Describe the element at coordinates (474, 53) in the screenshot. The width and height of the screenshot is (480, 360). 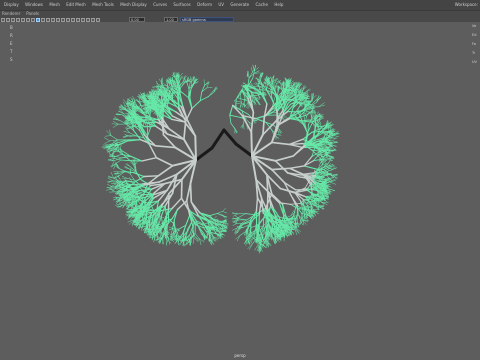
I see `hud-tris-label: Tr` at that location.